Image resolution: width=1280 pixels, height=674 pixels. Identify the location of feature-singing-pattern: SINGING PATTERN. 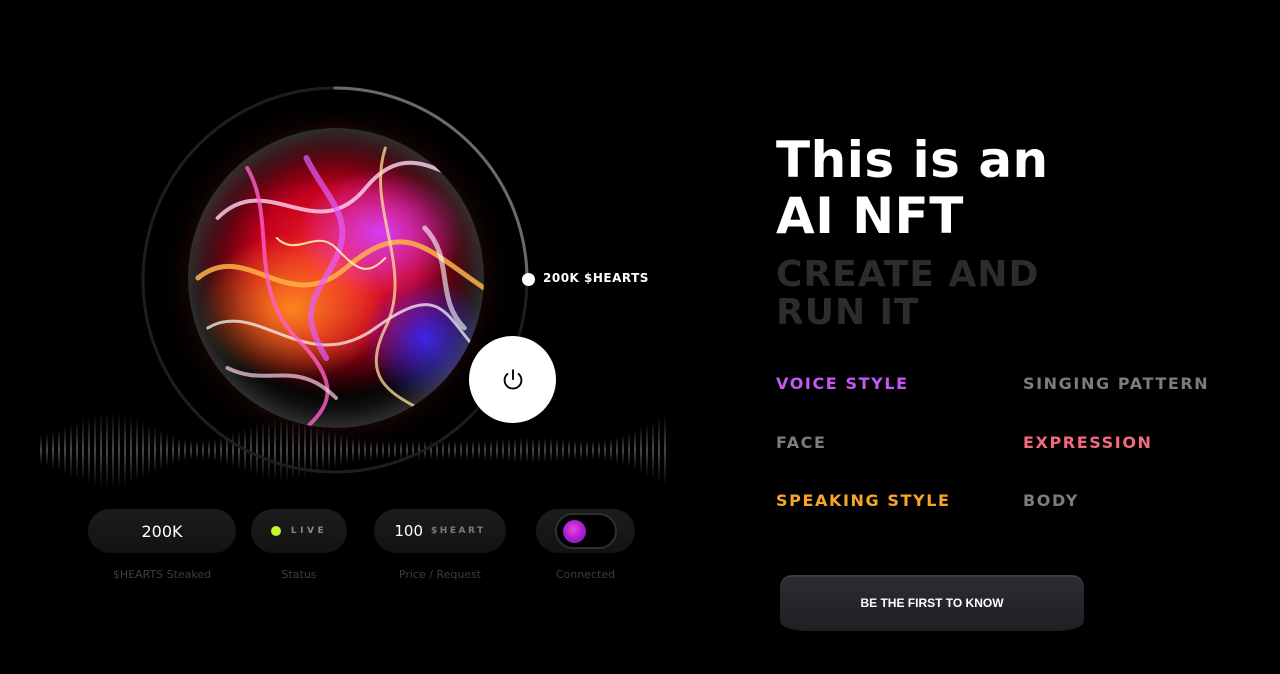
(1116, 383).